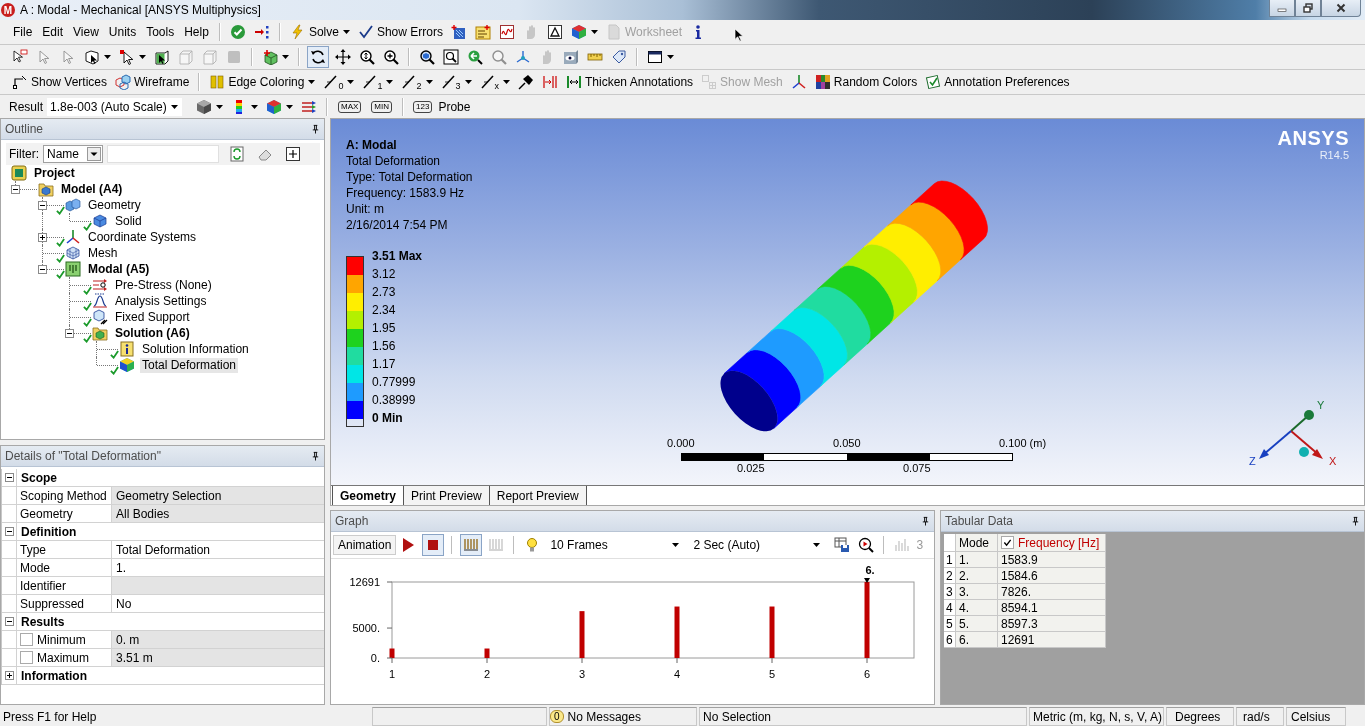 The image size is (1365, 726). What do you see at coordinates (433, 545) in the screenshot?
I see `stop-icon` at bounding box center [433, 545].